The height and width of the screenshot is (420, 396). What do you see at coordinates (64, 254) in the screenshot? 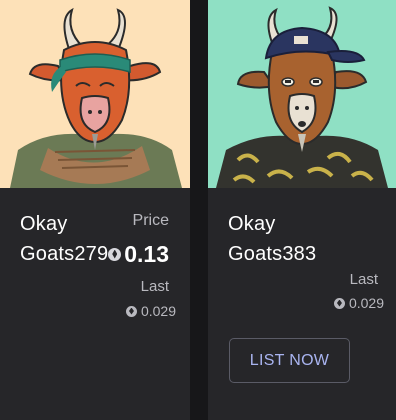
I see `nft-name-line2: Goats279` at bounding box center [64, 254].